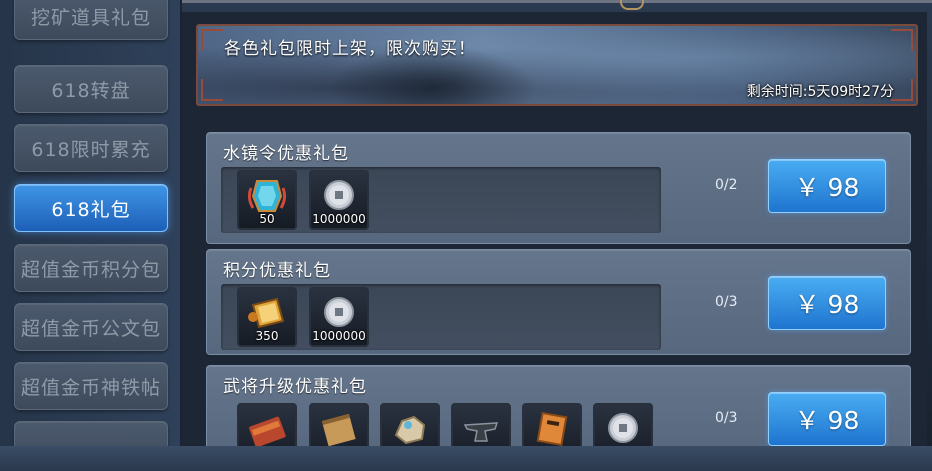 This screenshot has width=932, height=471. What do you see at coordinates (267, 219) in the screenshot?
I see `item-count: 50` at bounding box center [267, 219].